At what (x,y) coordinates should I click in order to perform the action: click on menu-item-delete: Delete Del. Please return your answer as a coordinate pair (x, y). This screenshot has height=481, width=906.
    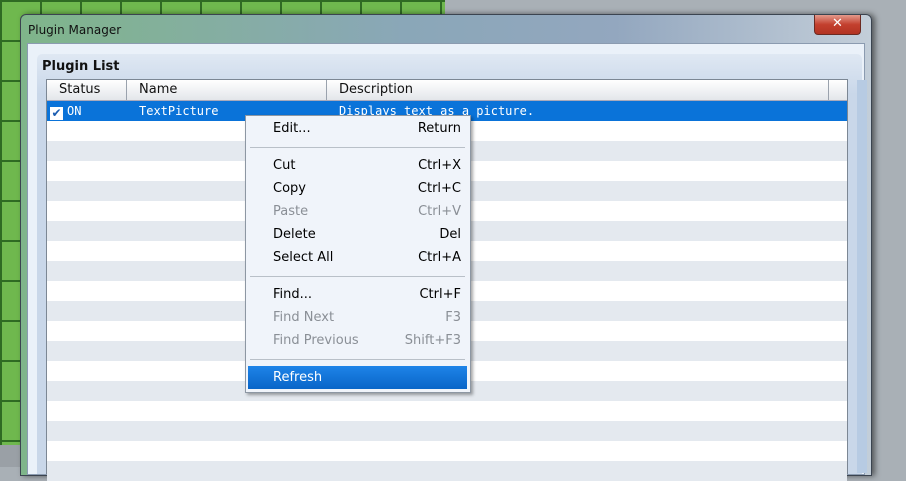
    Looking at the image, I should click on (357, 234).